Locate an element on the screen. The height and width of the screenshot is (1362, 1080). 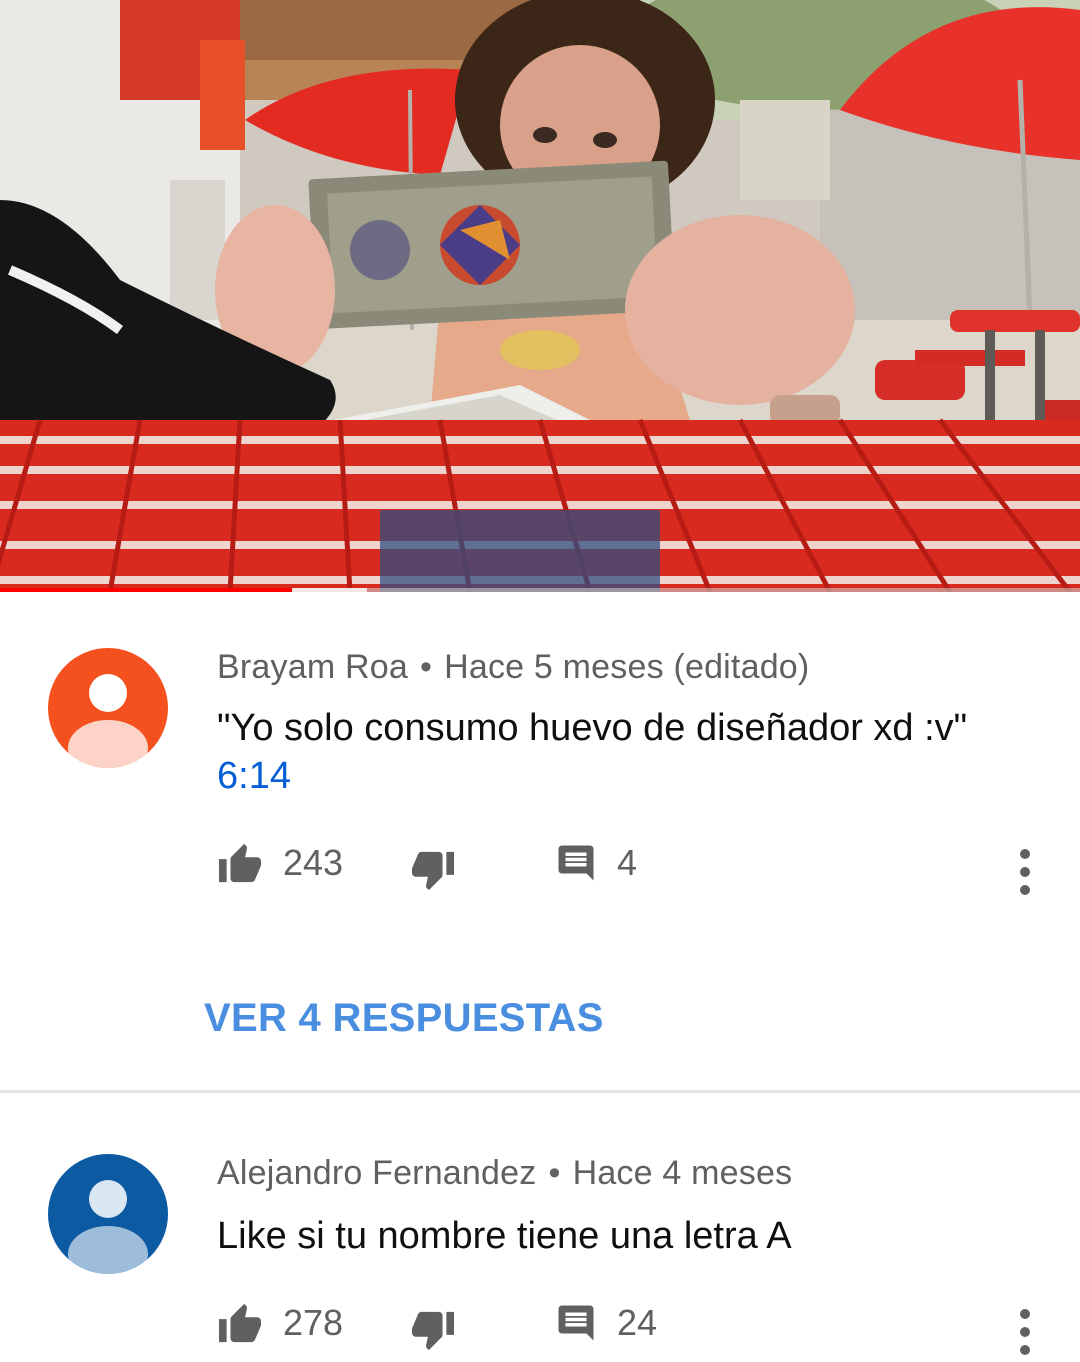
comment-time: Hace 4 meses is located at coordinates (682, 1173).